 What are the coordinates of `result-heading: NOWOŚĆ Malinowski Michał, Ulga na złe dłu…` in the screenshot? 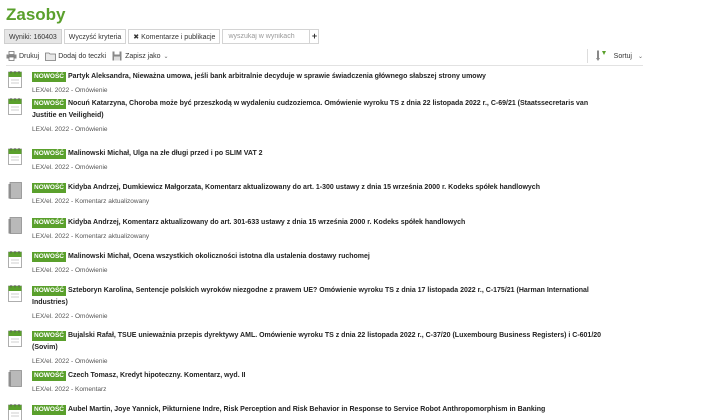 It's located at (322, 154).